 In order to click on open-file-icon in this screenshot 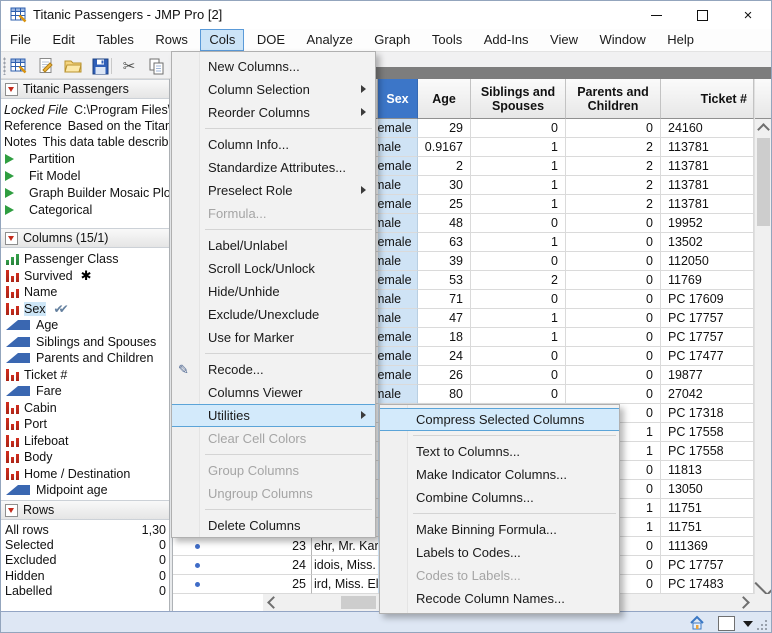, I will do `click(73, 66)`.